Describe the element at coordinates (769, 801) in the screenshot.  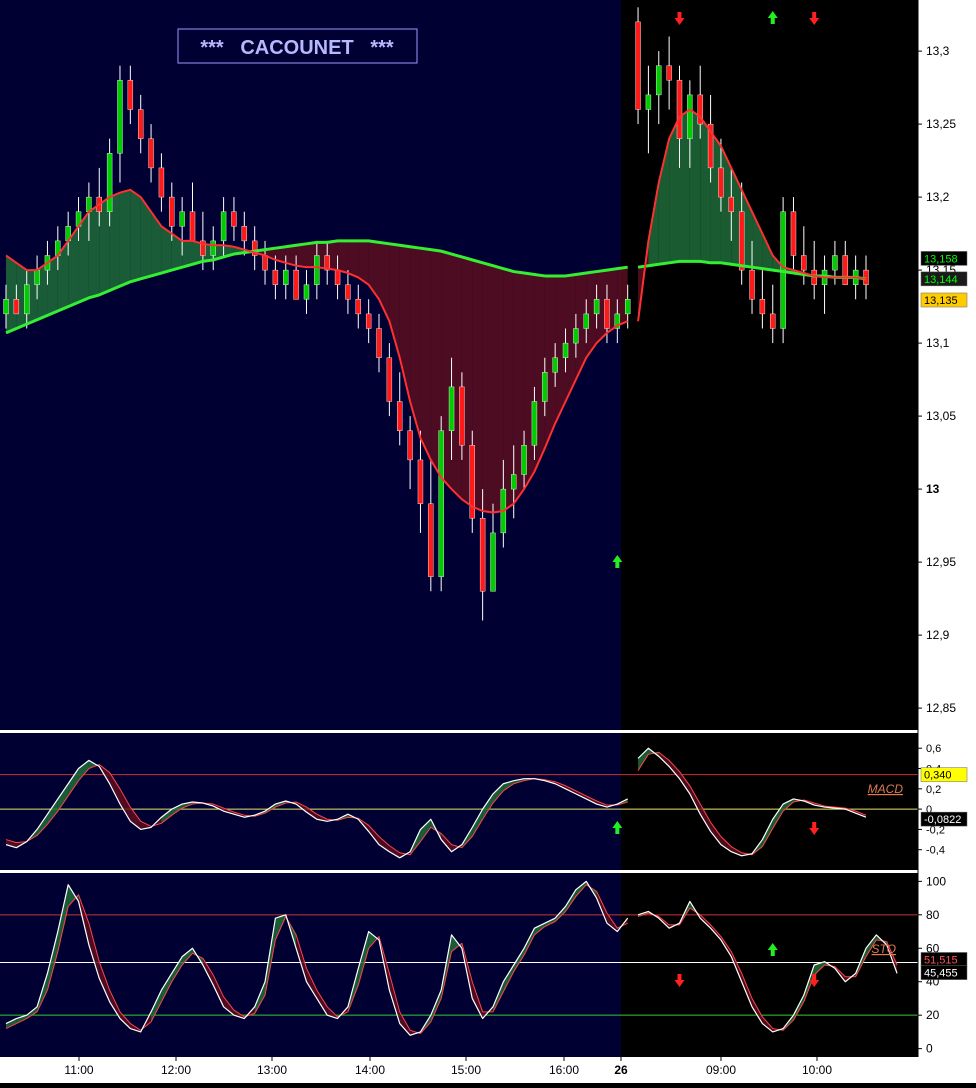
I see `day2-panel-bg` at that location.